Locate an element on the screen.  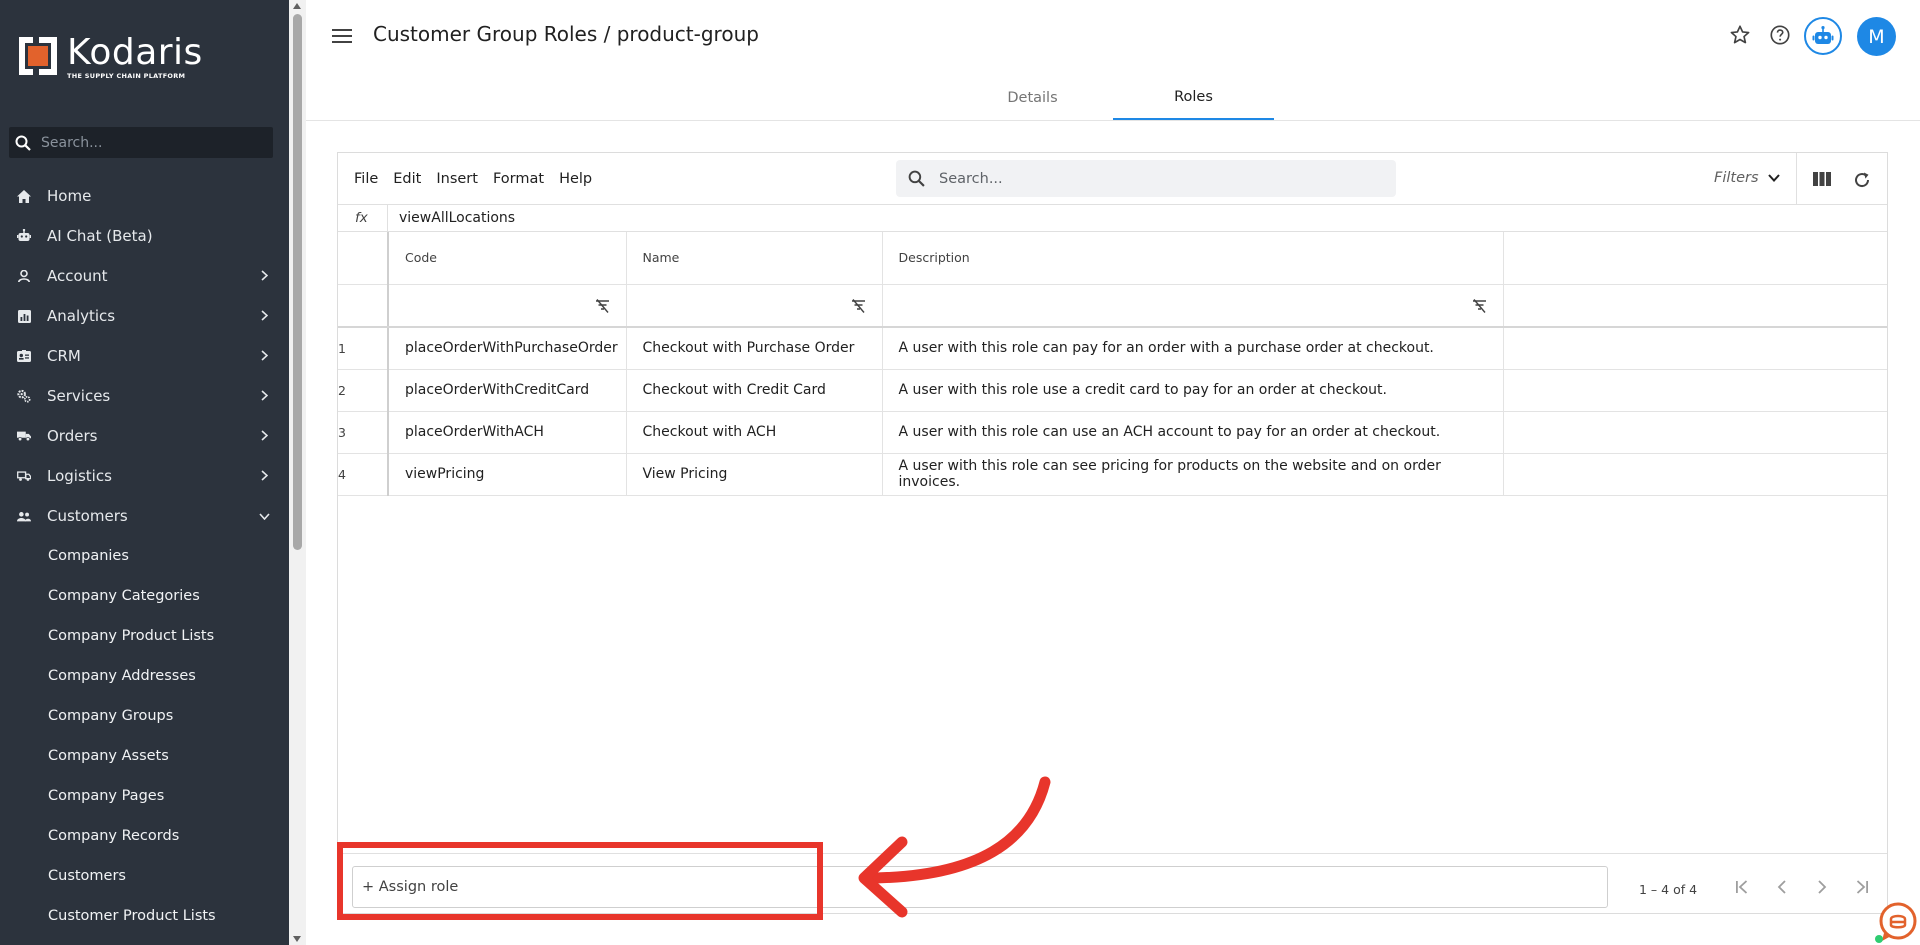
cell-code: placeOrderWithCreditCard is located at coordinates (507, 390).